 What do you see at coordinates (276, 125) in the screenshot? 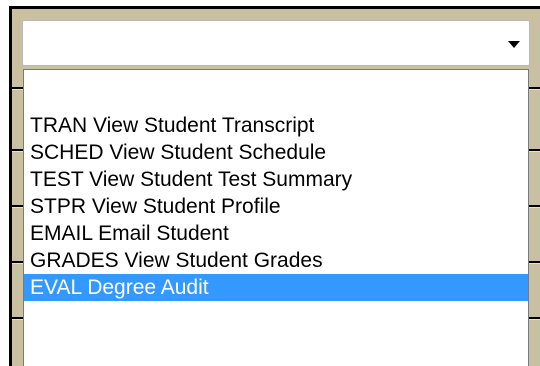
I see `option-tran: TRAN View Student Transcript` at bounding box center [276, 125].